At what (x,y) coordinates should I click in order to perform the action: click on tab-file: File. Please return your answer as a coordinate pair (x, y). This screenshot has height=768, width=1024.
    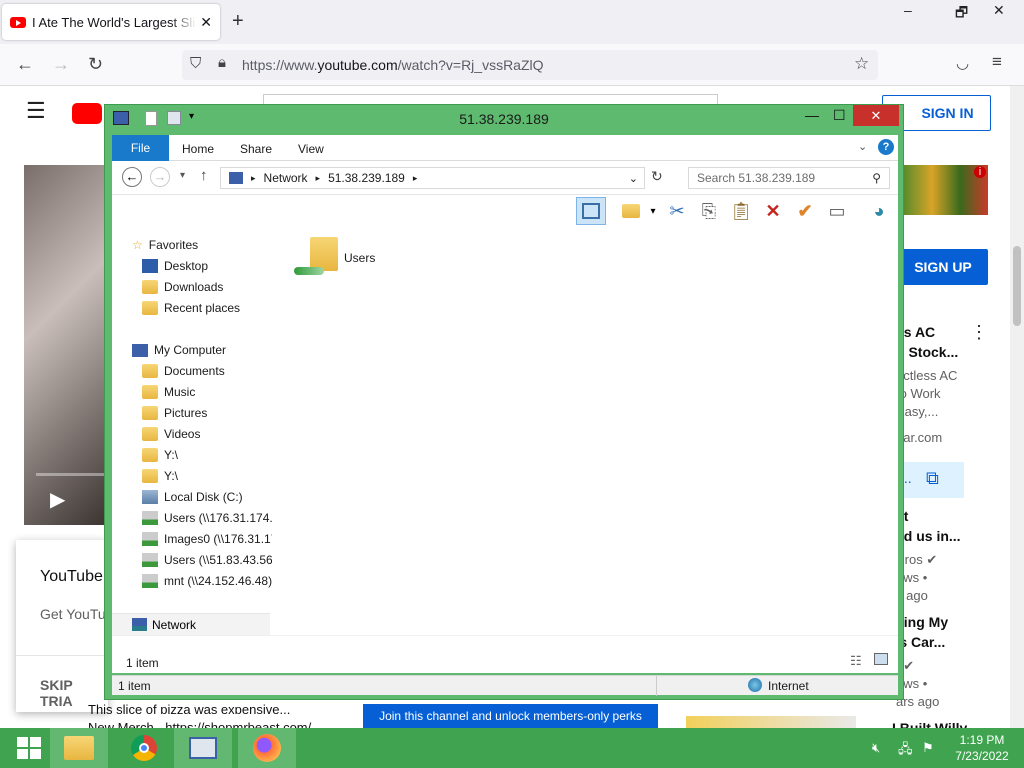
    Looking at the image, I should click on (140, 148).